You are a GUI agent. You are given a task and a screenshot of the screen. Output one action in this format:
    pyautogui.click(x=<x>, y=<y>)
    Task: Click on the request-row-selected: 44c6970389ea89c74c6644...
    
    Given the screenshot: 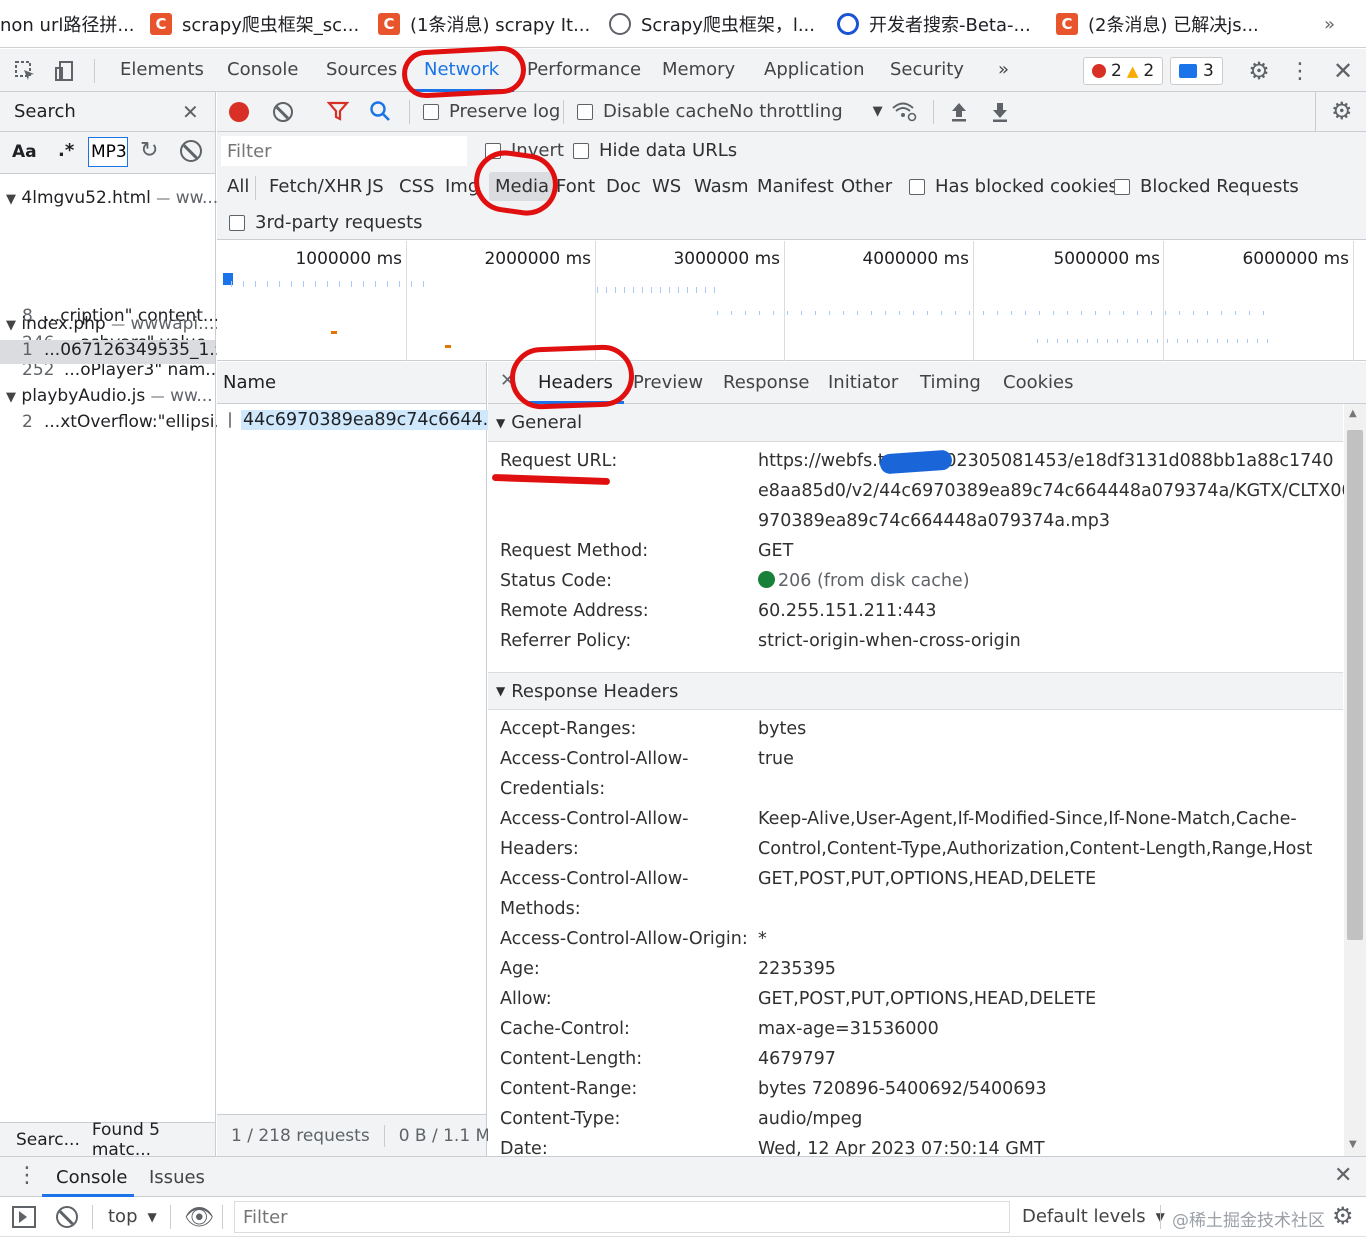 What is the action you would take?
    pyautogui.click(x=359, y=420)
    